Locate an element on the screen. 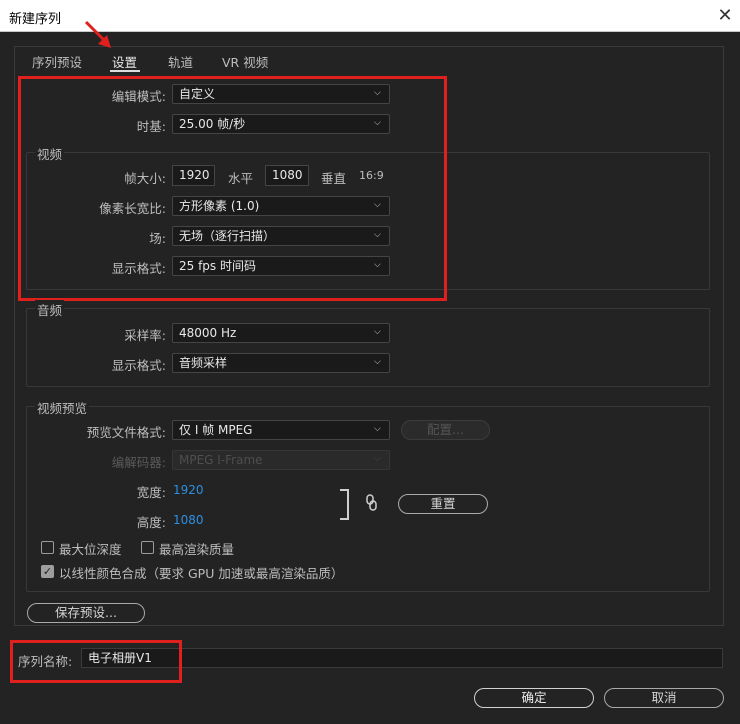  audio-group is located at coordinates (368, 347).